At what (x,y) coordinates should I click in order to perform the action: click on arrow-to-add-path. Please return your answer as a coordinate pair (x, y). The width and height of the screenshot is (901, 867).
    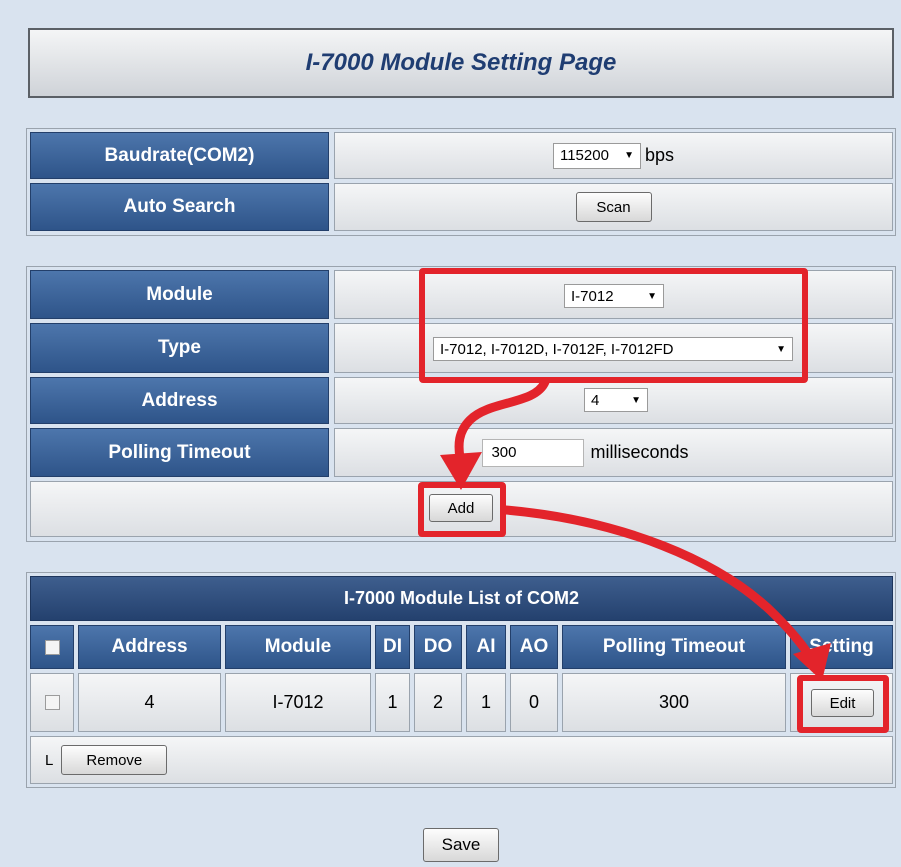
    Looking at the image, I should click on (502, 420).